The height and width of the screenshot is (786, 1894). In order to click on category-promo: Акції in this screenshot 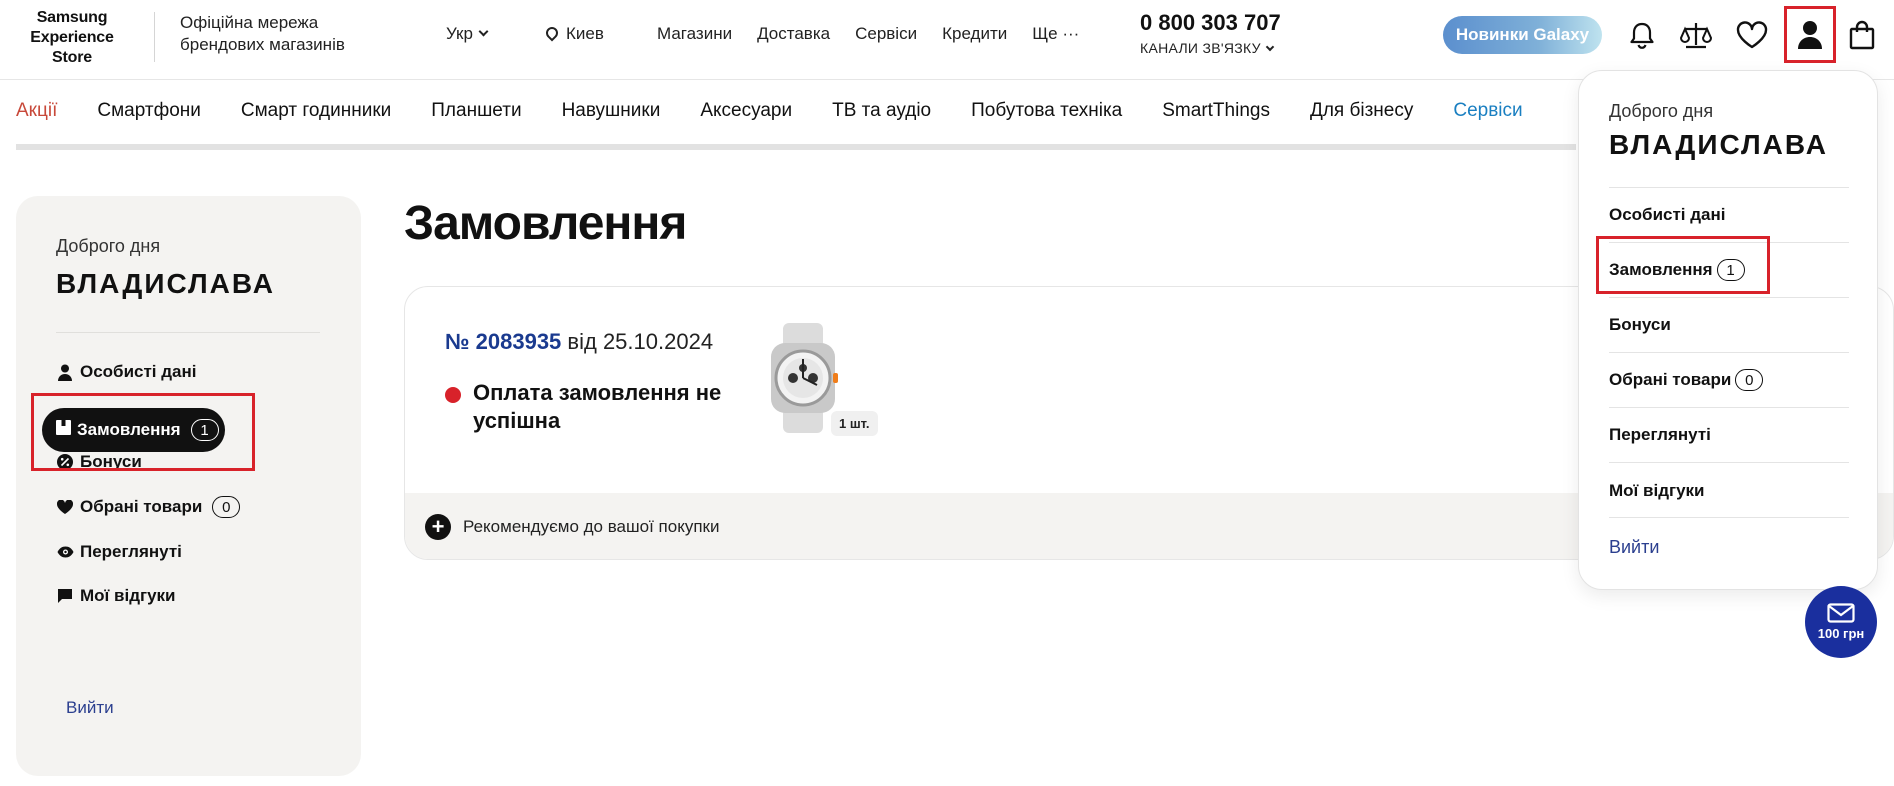, I will do `click(36, 111)`.